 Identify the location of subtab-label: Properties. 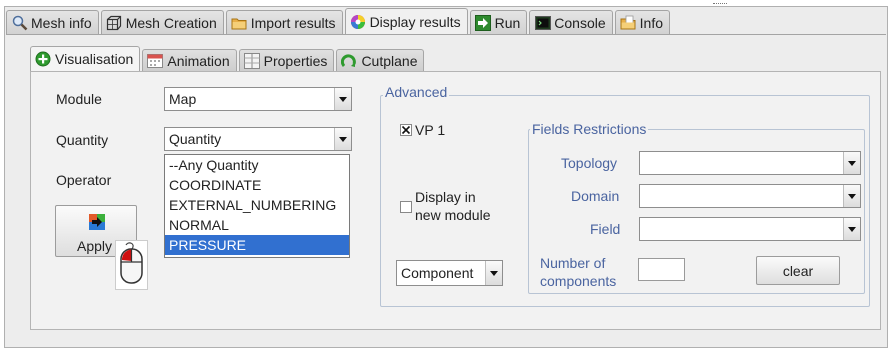
(295, 60).